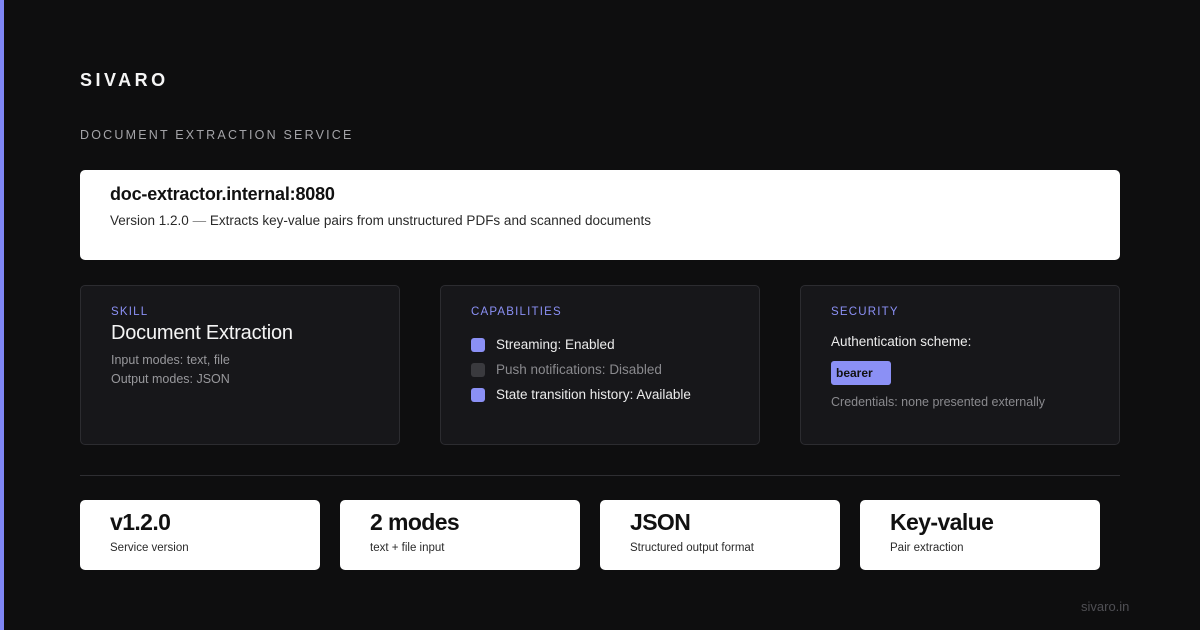 Image resolution: width=1200 pixels, height=630 pixels. What do you see at coordinates (593, 394) in the screenshot?
I see `capability-text: State transition history: Available` at bounding box center [593, 394].